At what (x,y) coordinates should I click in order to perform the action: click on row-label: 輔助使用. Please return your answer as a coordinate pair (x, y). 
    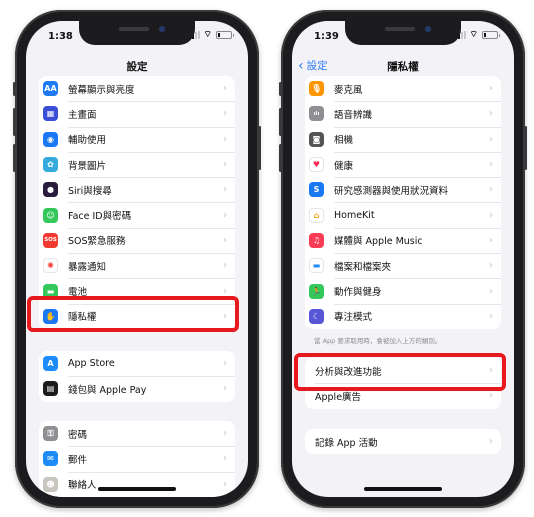
    Looking at the image, I should click on (87, 141).